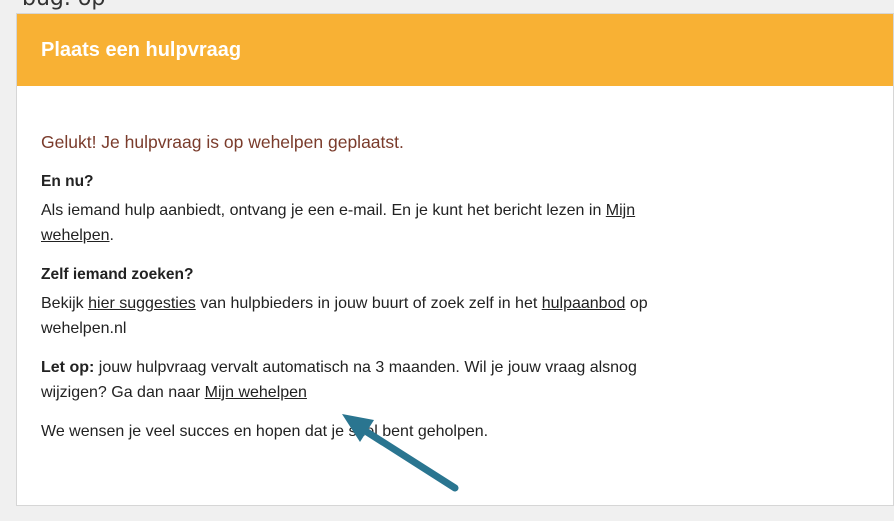  What do you see at coordinates (67, 181) in the screenshot?
I see `section-heading-what-now: En nu?` at bounding box center [67, 181].